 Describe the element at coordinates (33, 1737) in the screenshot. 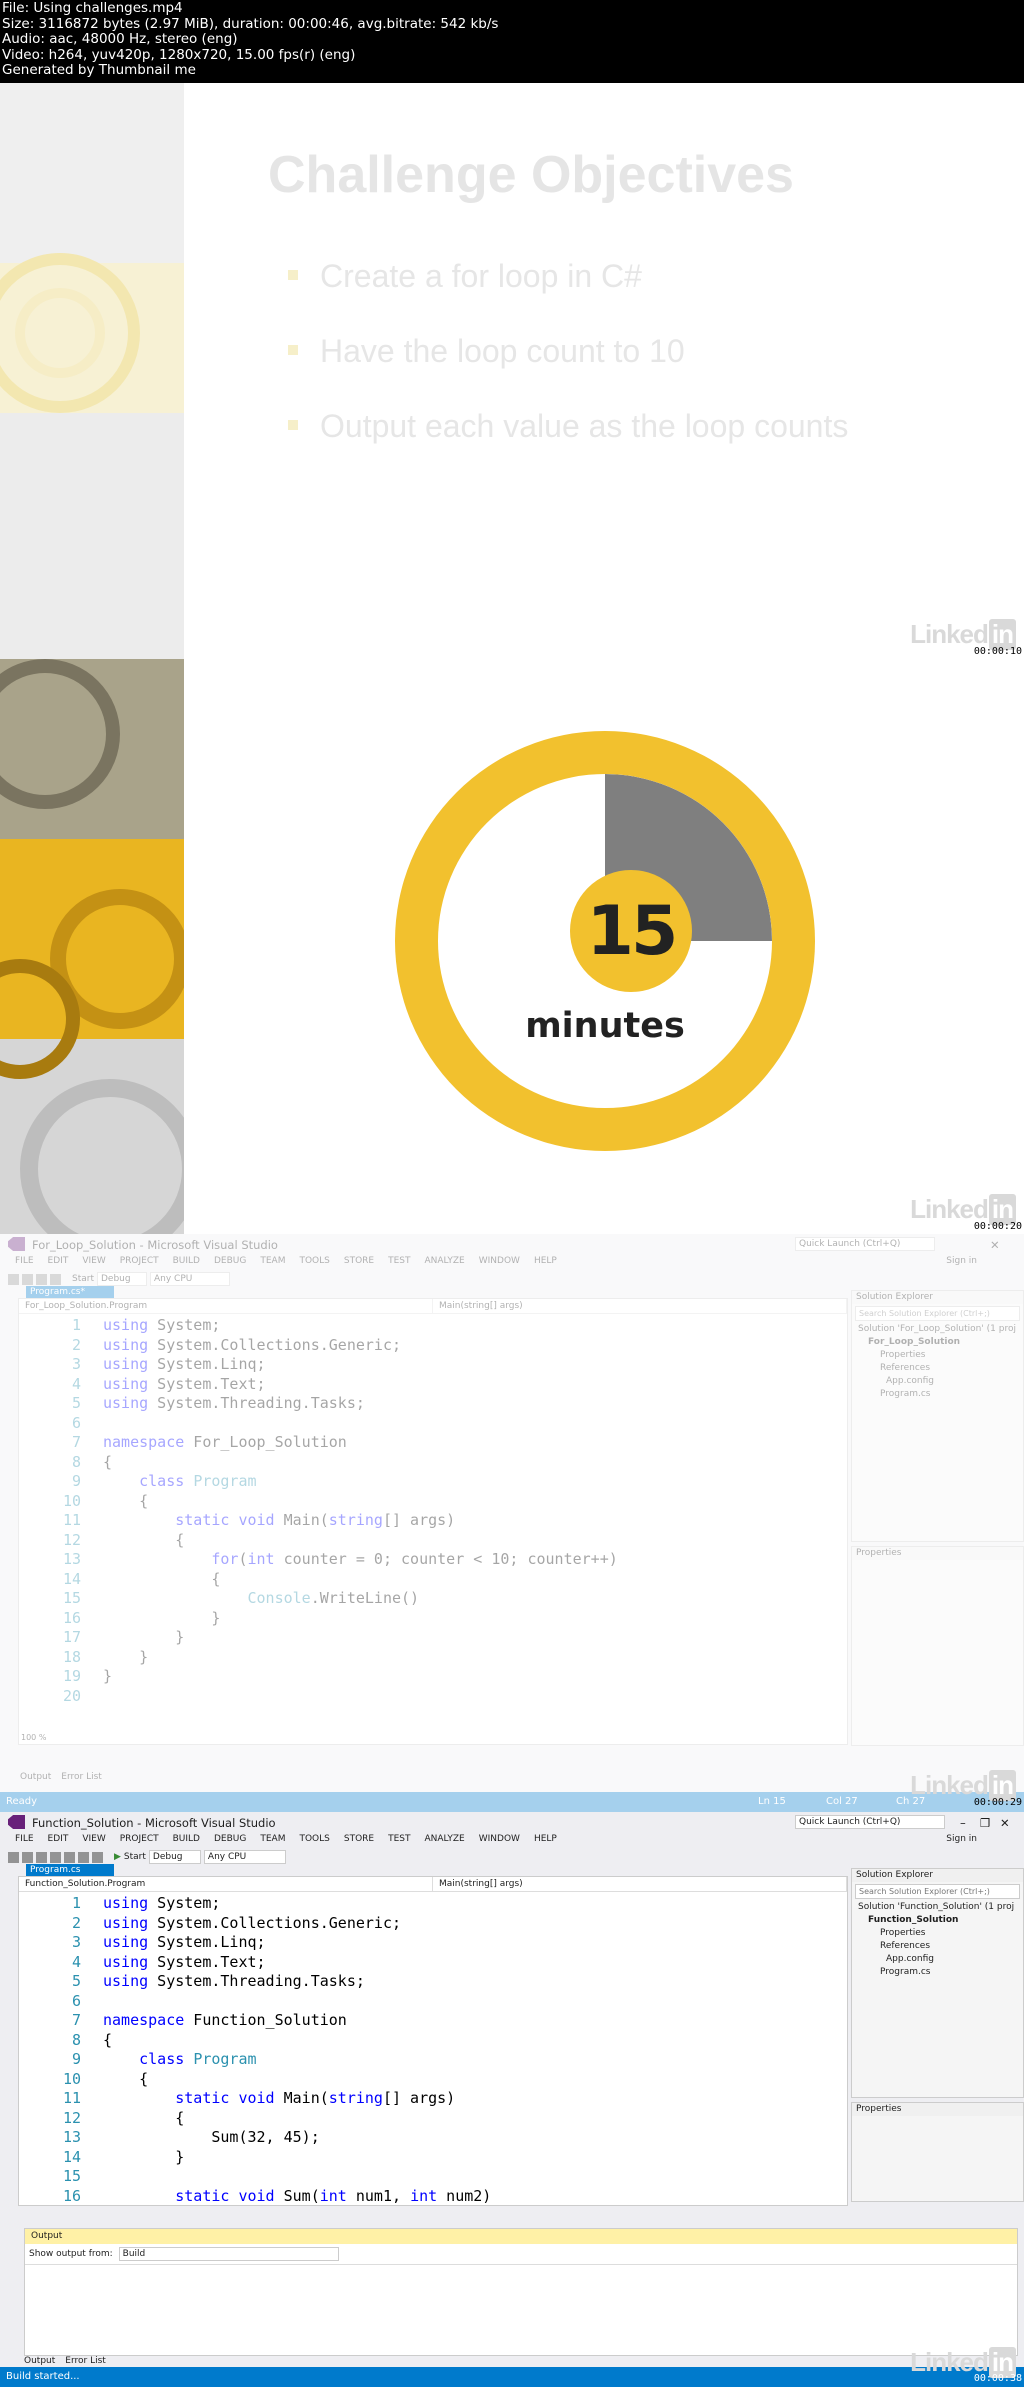

I see `zoom-level: 100 %` at that location.